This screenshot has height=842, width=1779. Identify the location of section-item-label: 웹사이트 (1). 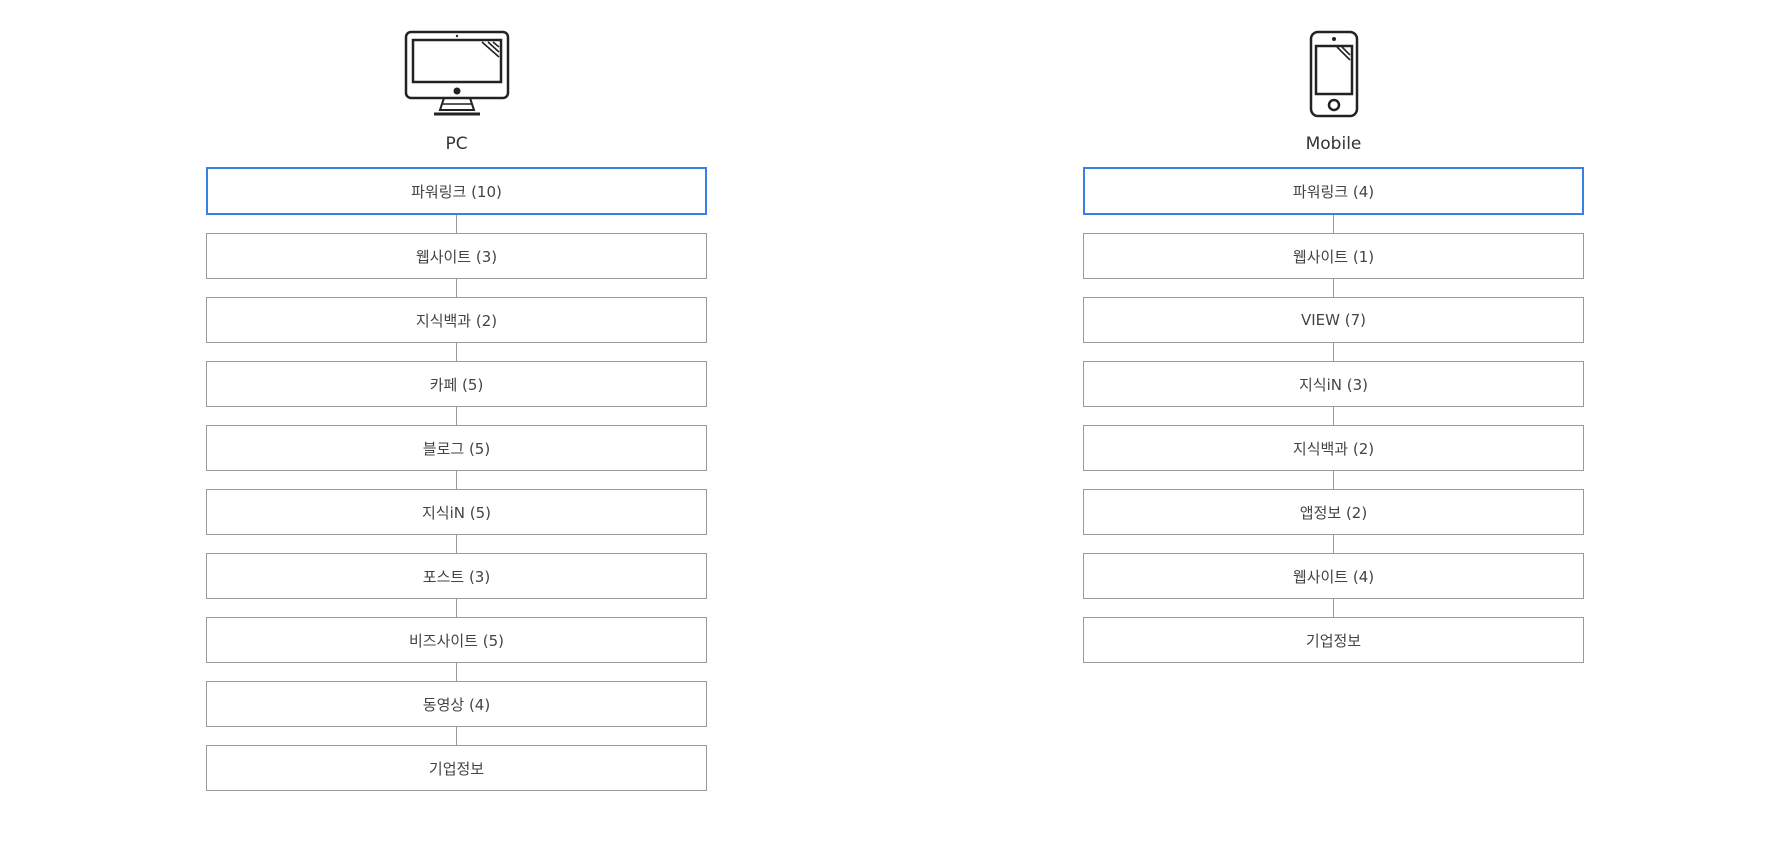
(1333, 256).